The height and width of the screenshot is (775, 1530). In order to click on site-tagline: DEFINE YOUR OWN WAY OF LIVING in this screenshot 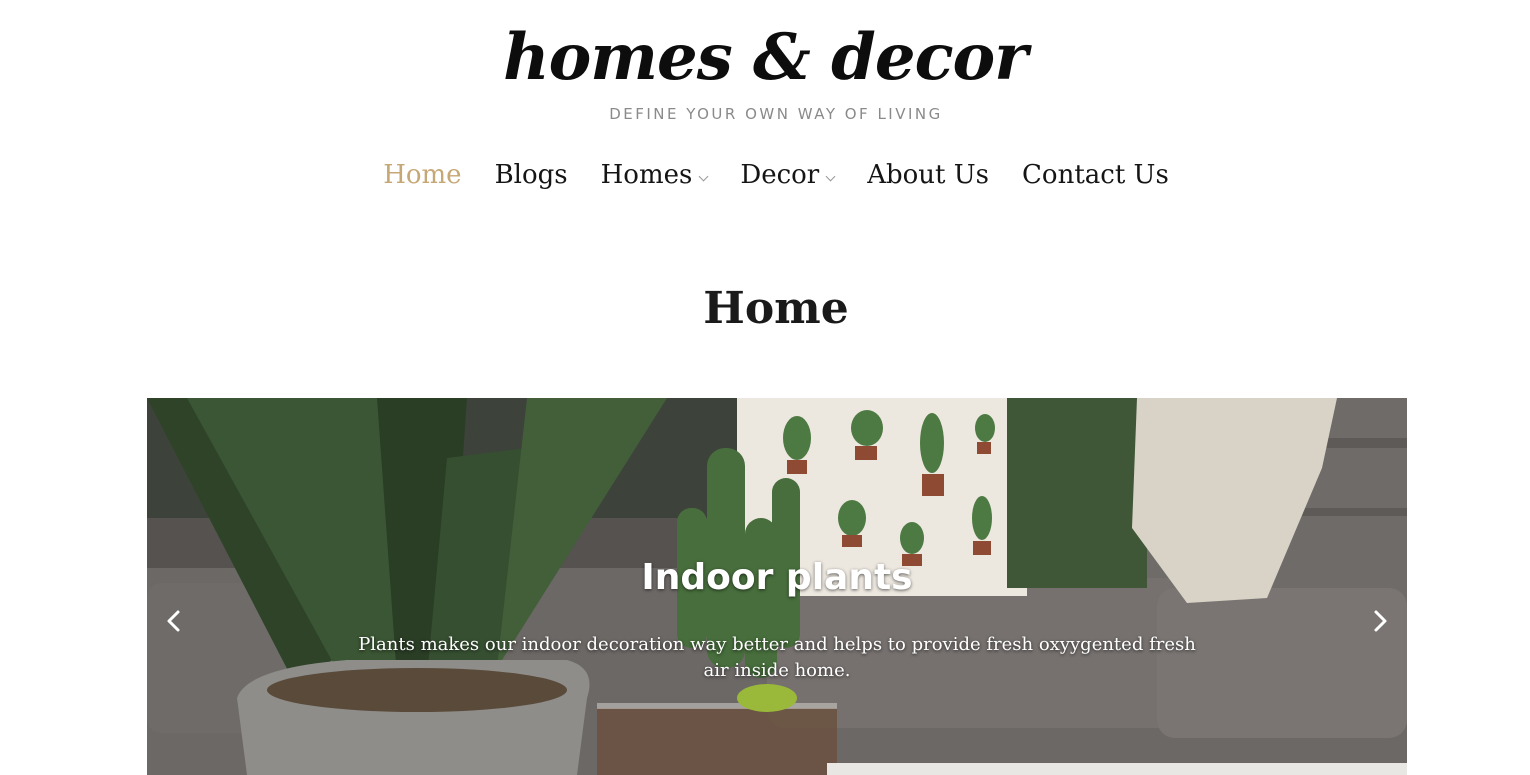, I will do `click(776, 114)`.